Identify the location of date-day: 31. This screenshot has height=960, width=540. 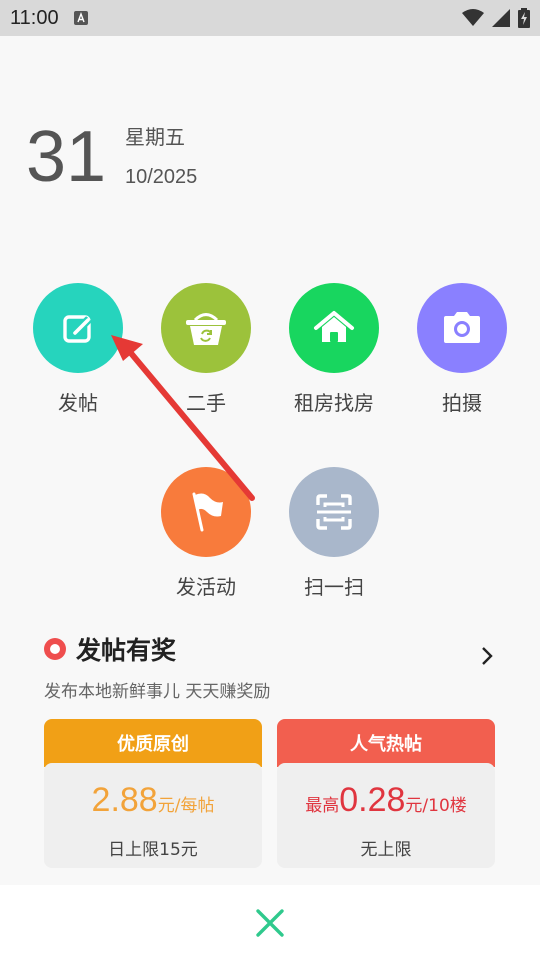
(66, 157).